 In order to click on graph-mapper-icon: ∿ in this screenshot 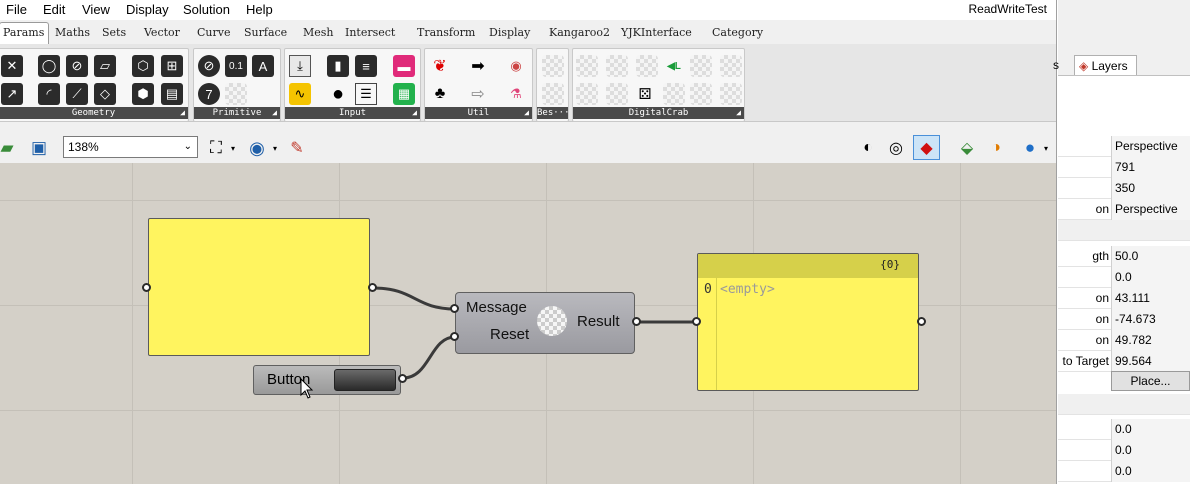, I will do `click(300, 94)`.